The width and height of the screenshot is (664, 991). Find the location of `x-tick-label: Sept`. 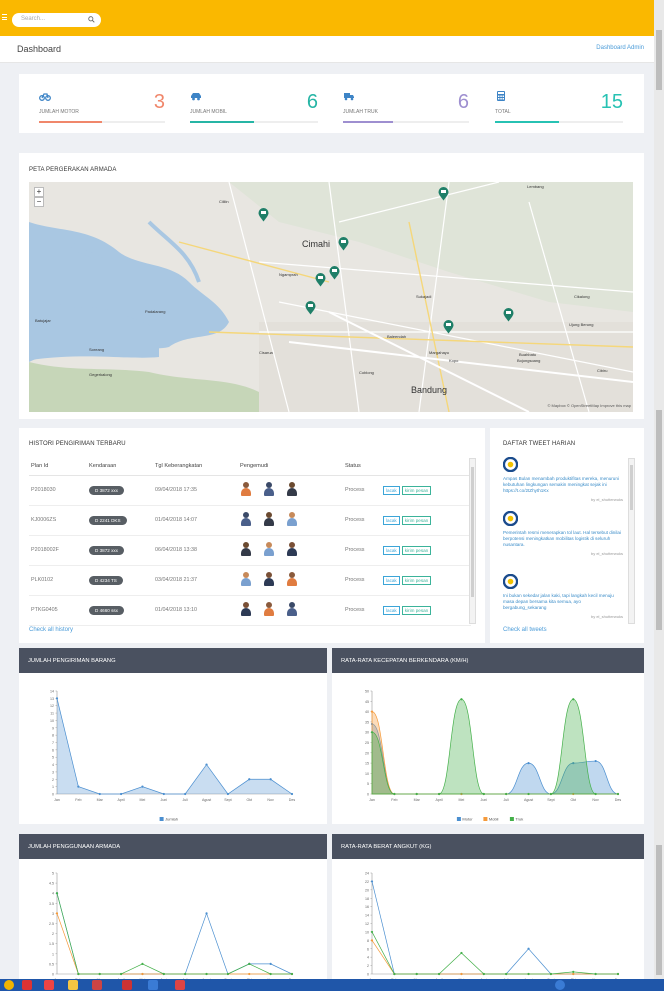

x-tick-label: Sept is located at coordinates (227, 800).